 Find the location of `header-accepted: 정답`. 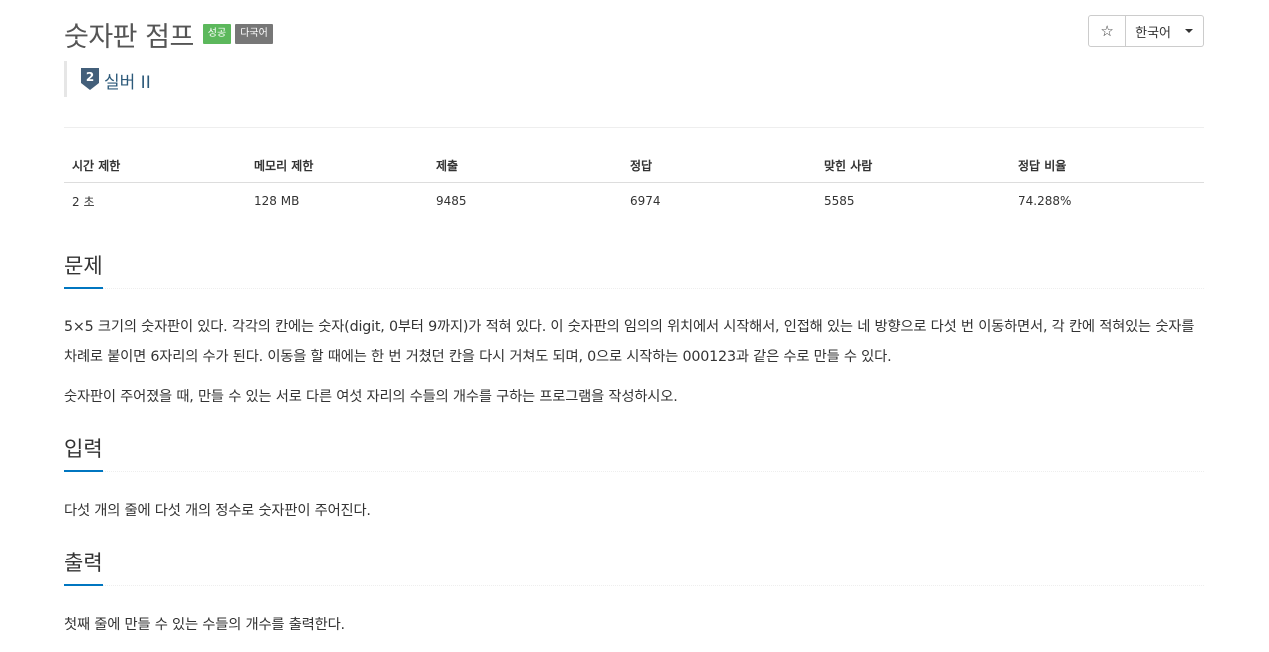

header-accepted: 정답 is located at coordinates (719, 165).